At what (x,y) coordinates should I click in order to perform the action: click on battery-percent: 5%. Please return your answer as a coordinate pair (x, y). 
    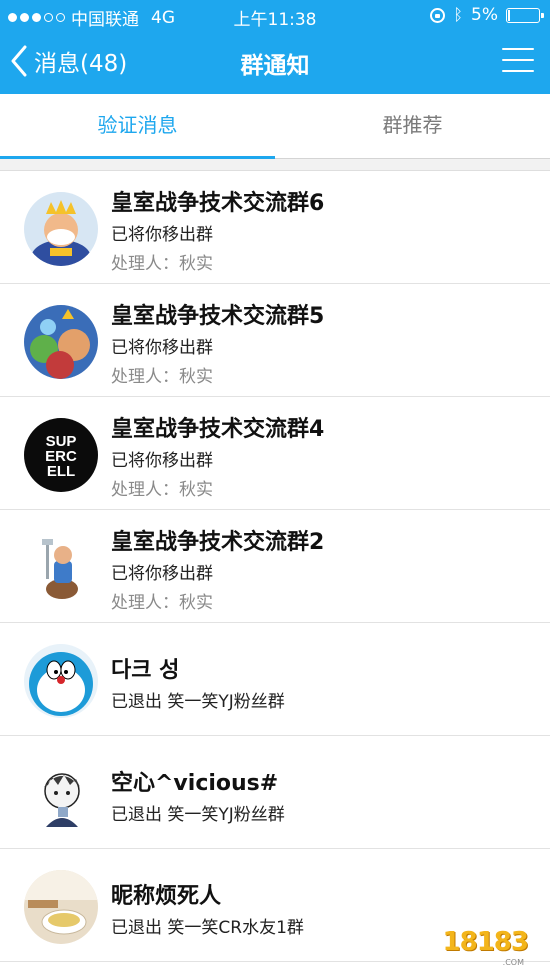
    Looking at the image, I should click on (484, 15).